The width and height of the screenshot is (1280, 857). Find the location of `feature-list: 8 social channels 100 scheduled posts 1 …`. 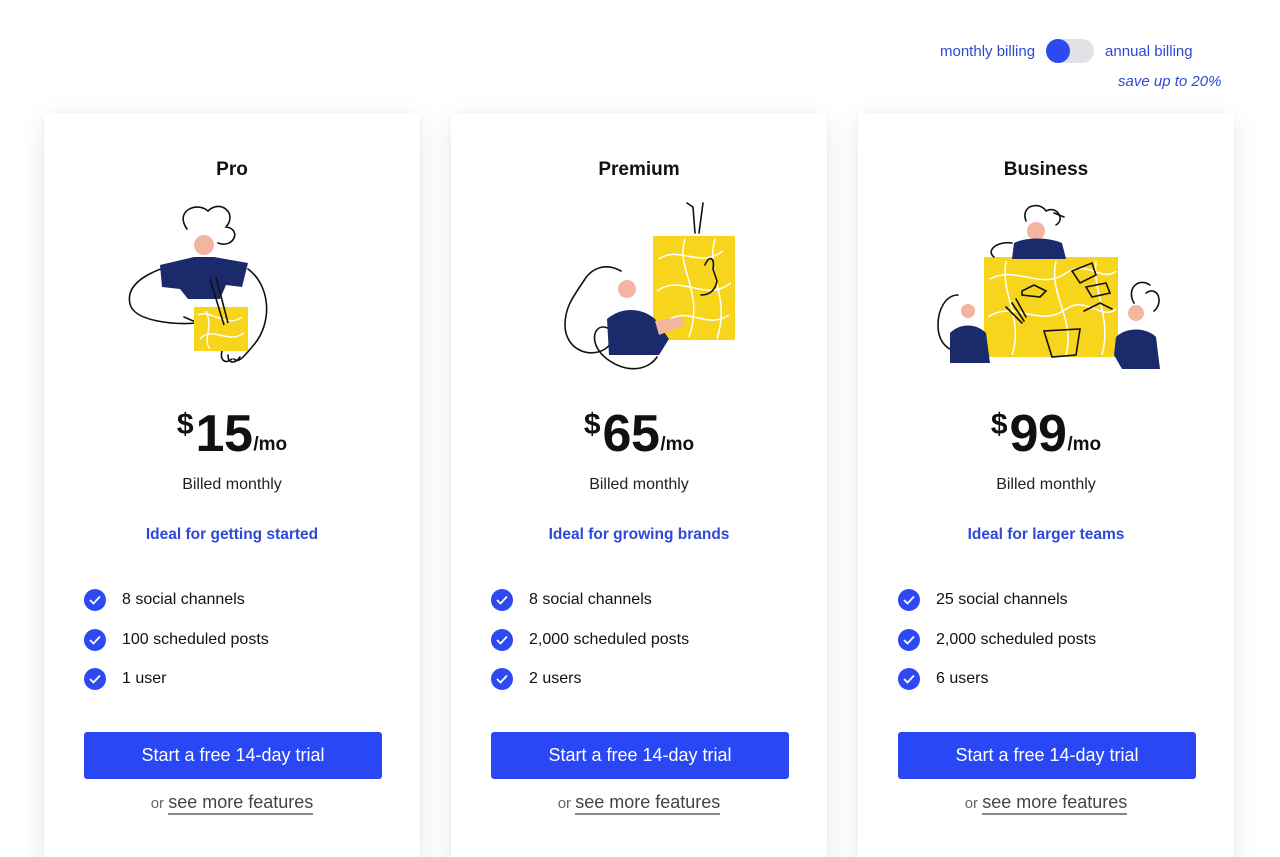

feature-list: 8 social channels 100 scheduled posts 1 … is located at coordinates (176, 649).